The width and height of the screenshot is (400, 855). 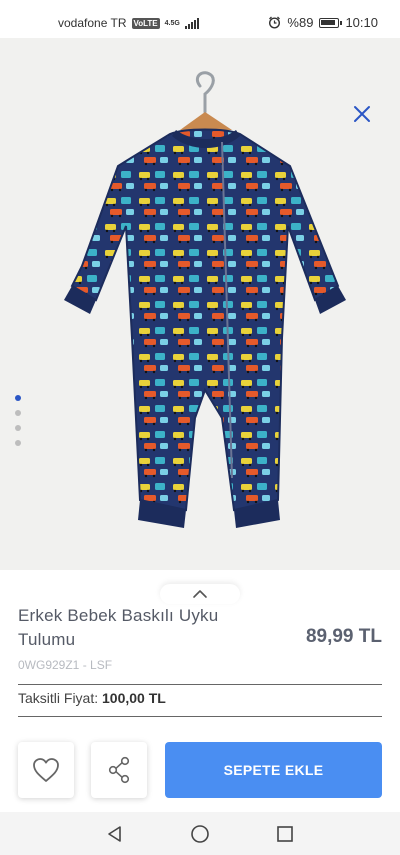 I want to click on installment-row: Taksitli Fiyat: 100,00 TL, so click(x=92, y=698).